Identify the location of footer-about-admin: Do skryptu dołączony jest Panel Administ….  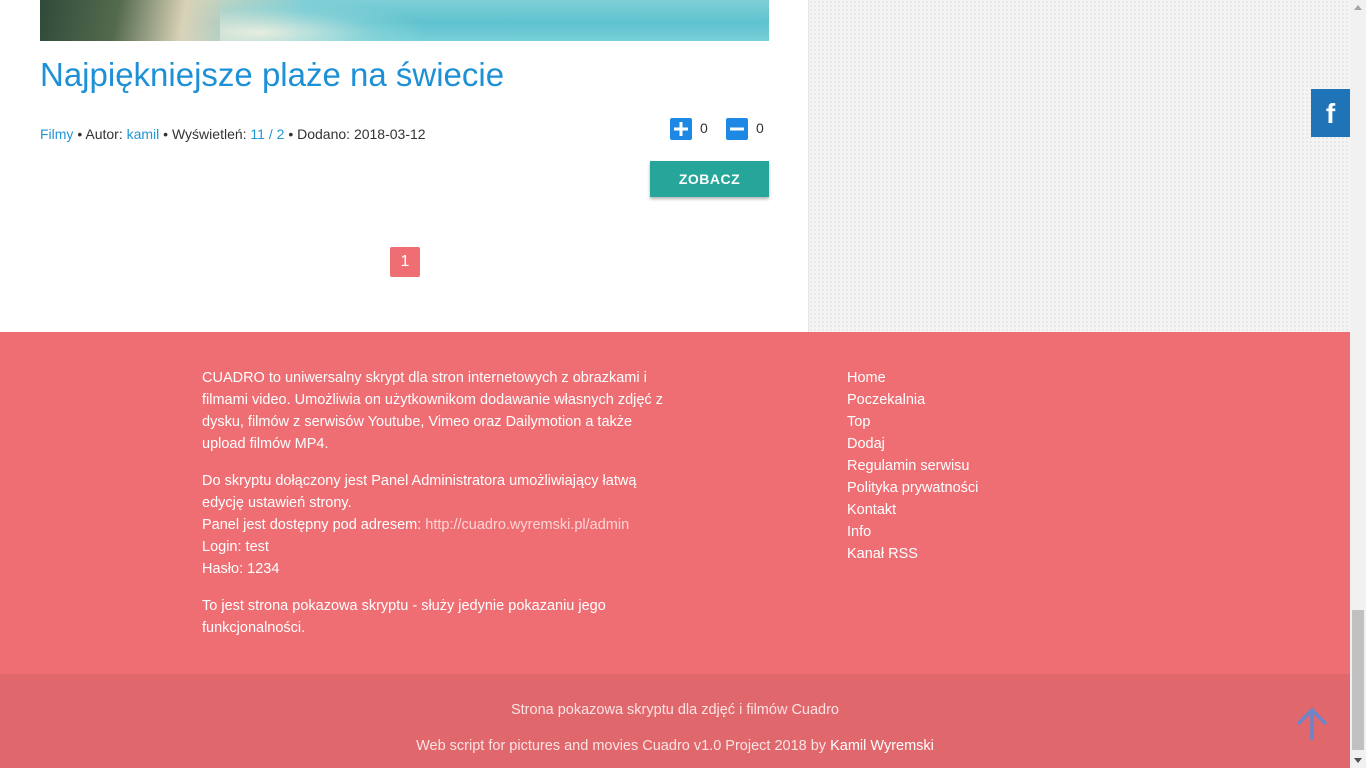
(437, 525).